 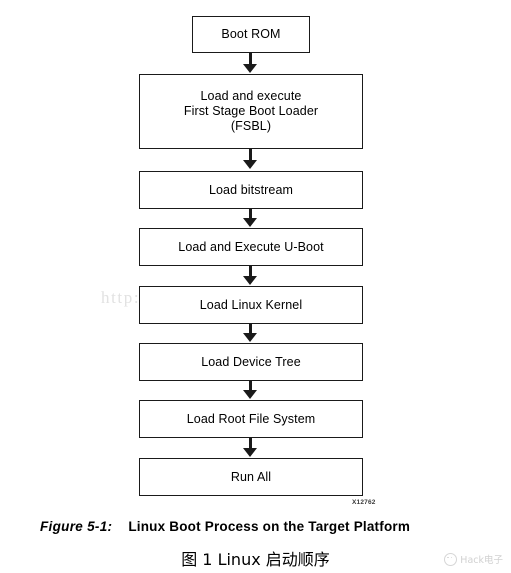 I want to click on flow-node-label: Load bitstream, so click(x=251, y=189).